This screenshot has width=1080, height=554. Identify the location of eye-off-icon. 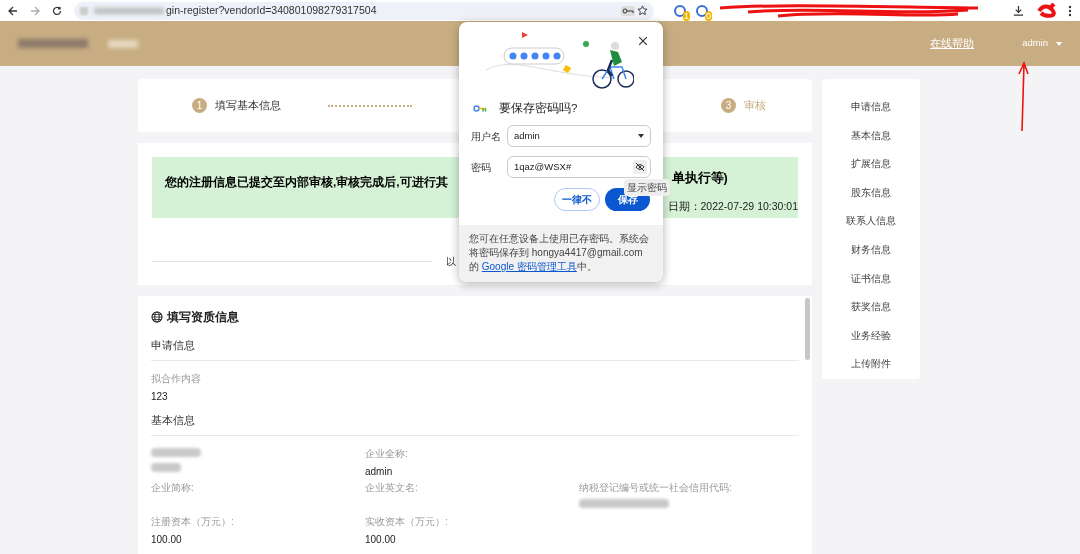
(640, 167).